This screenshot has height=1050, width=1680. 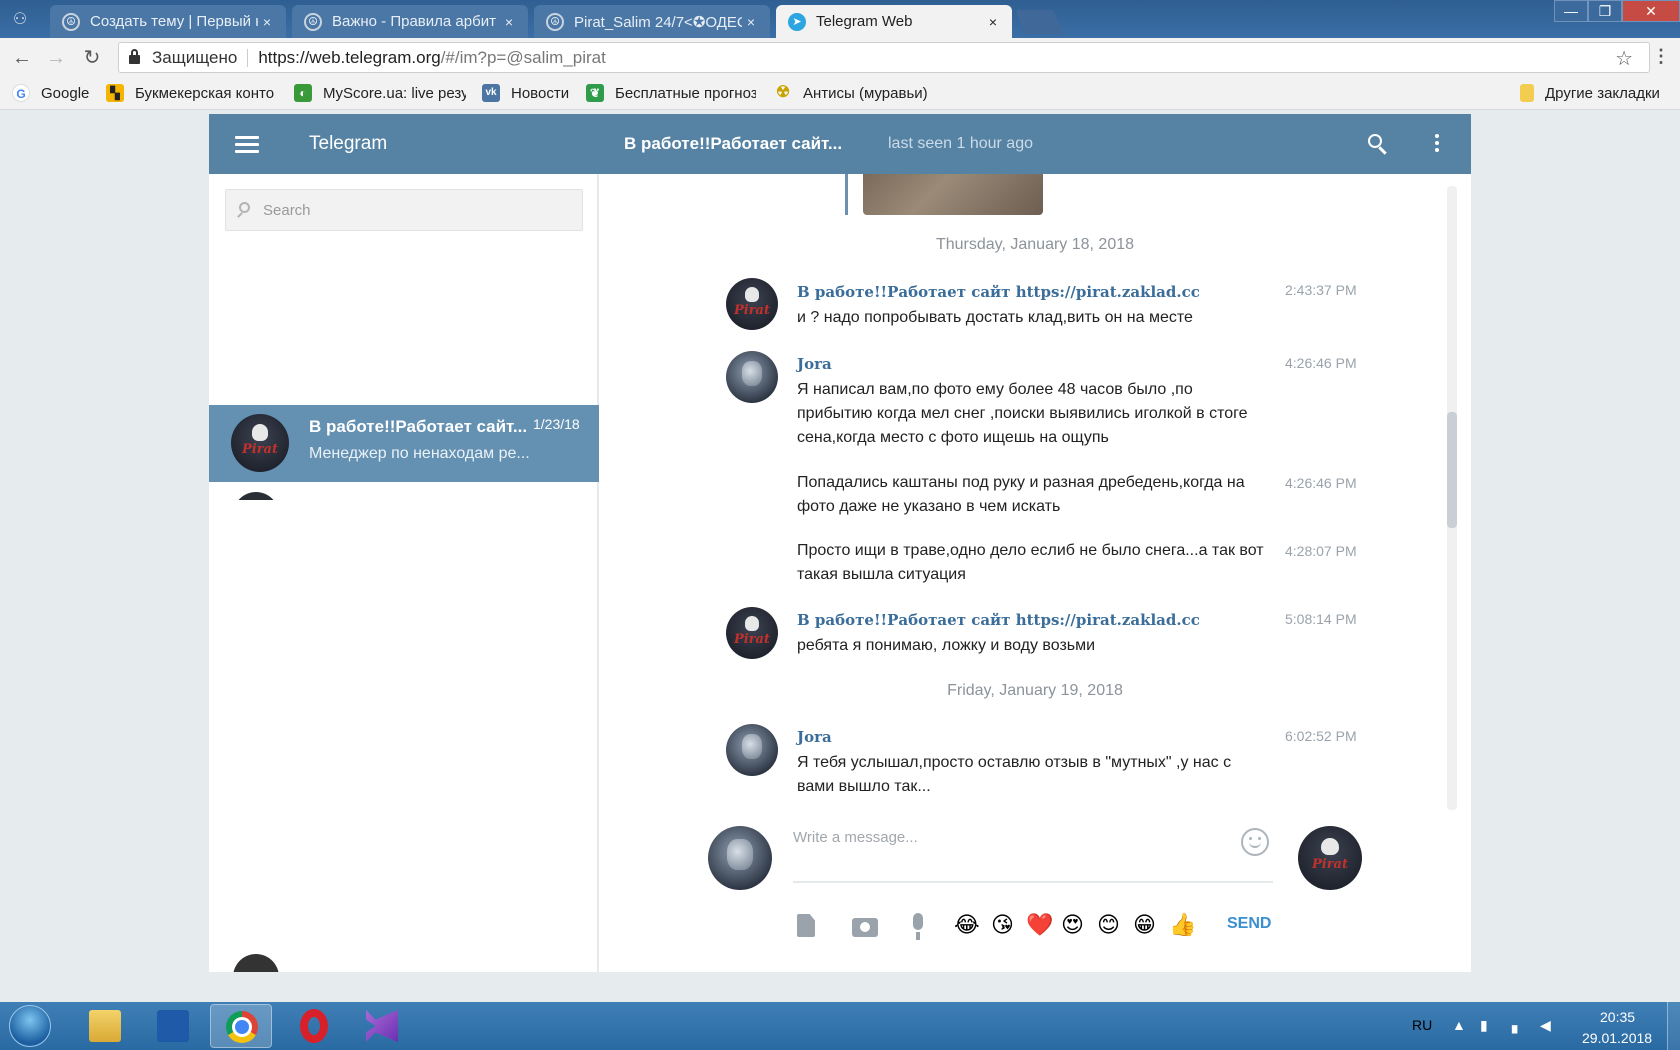 I want to click on taskbar-opera, so click(x=314, y=1026).